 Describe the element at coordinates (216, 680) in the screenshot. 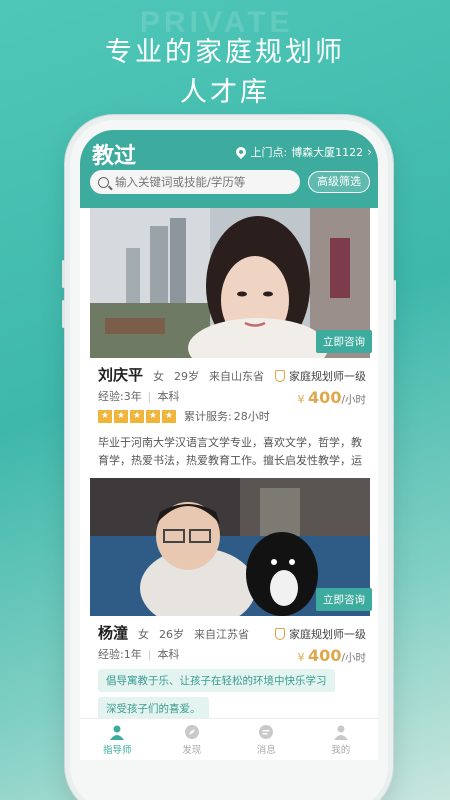

I see `feature-tag: 倡导寓教于乐、让孩子在轻松的环境中快乐学习` at that location.